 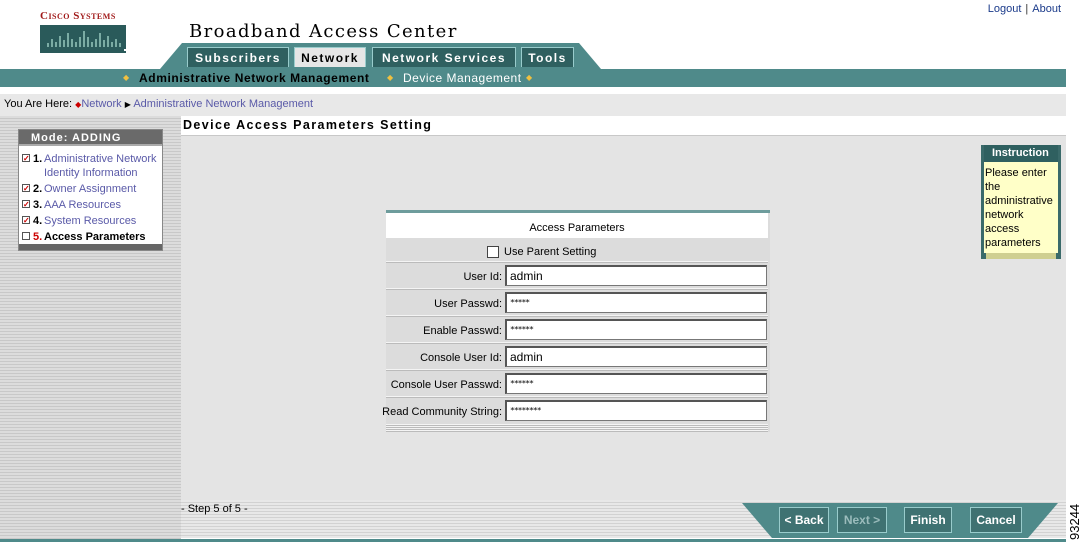 What do you see at coordinates (127, 104) in the screenshot?
I see `chevron-right-icon: ▶` at bounding box center [127, 104].